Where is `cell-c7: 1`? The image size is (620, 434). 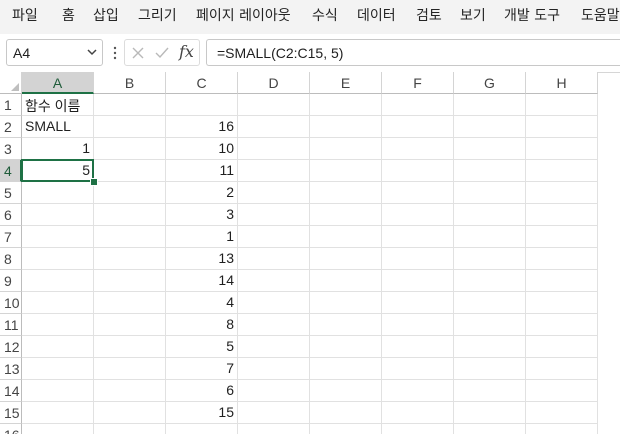
cell-c7: 1 is located at coordinates (202, 237).